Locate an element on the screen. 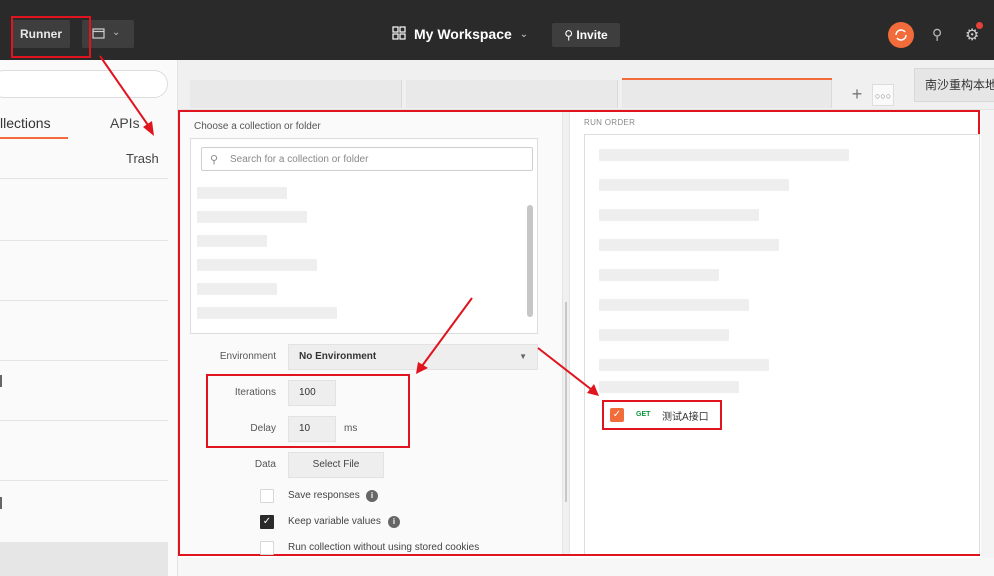 This screenshot has width=994, height=576. collection-list-scrollbar is located at coordinates (530, 261).